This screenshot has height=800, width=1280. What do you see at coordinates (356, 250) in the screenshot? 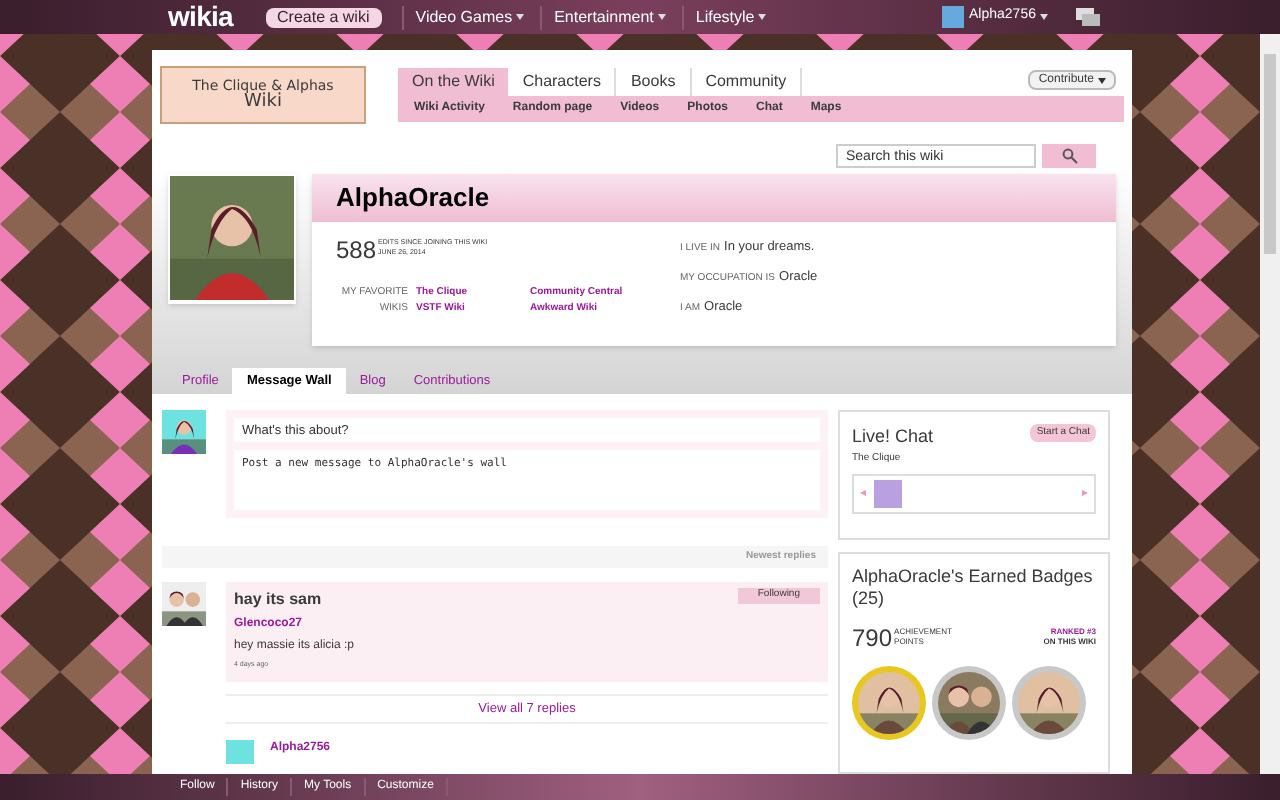
I see `edit-count: 588` at bounding box center [356, 250].